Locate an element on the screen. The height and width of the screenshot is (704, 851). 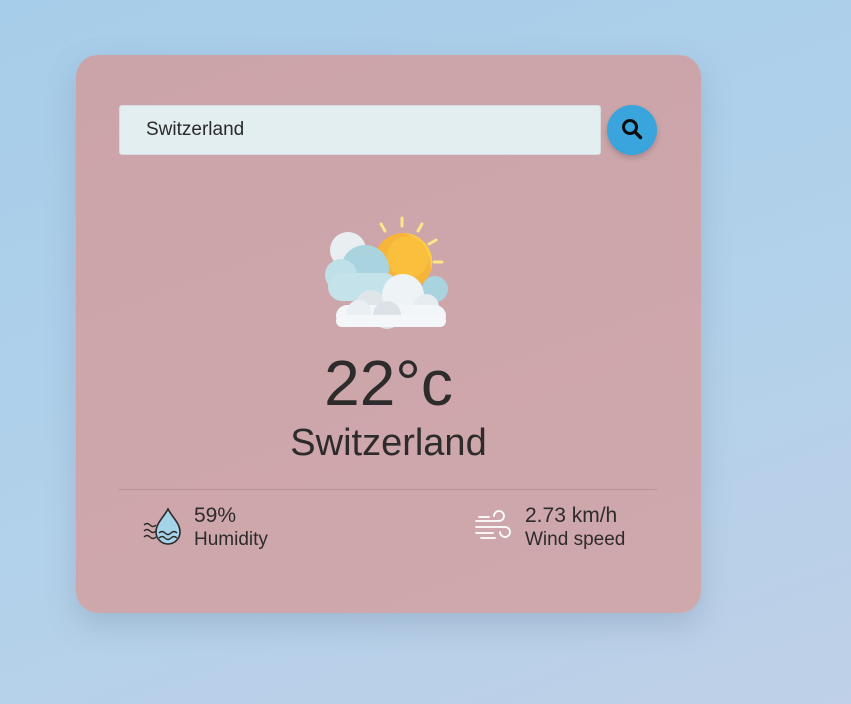
humidity-label: Humidity is located at coordinates (231, 539).